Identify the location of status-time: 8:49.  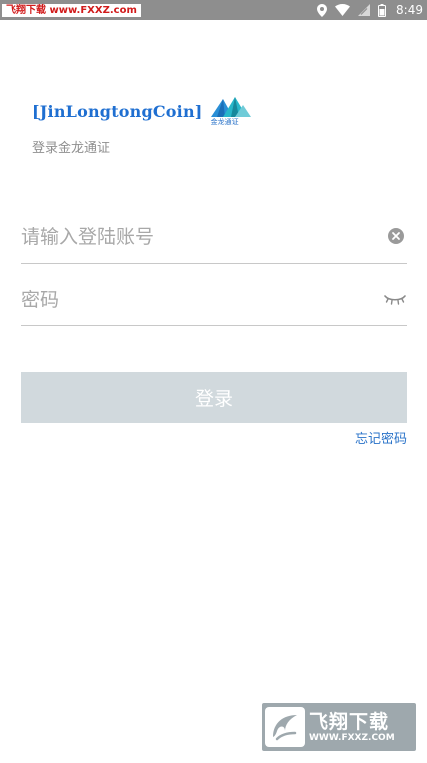
(409, 10).